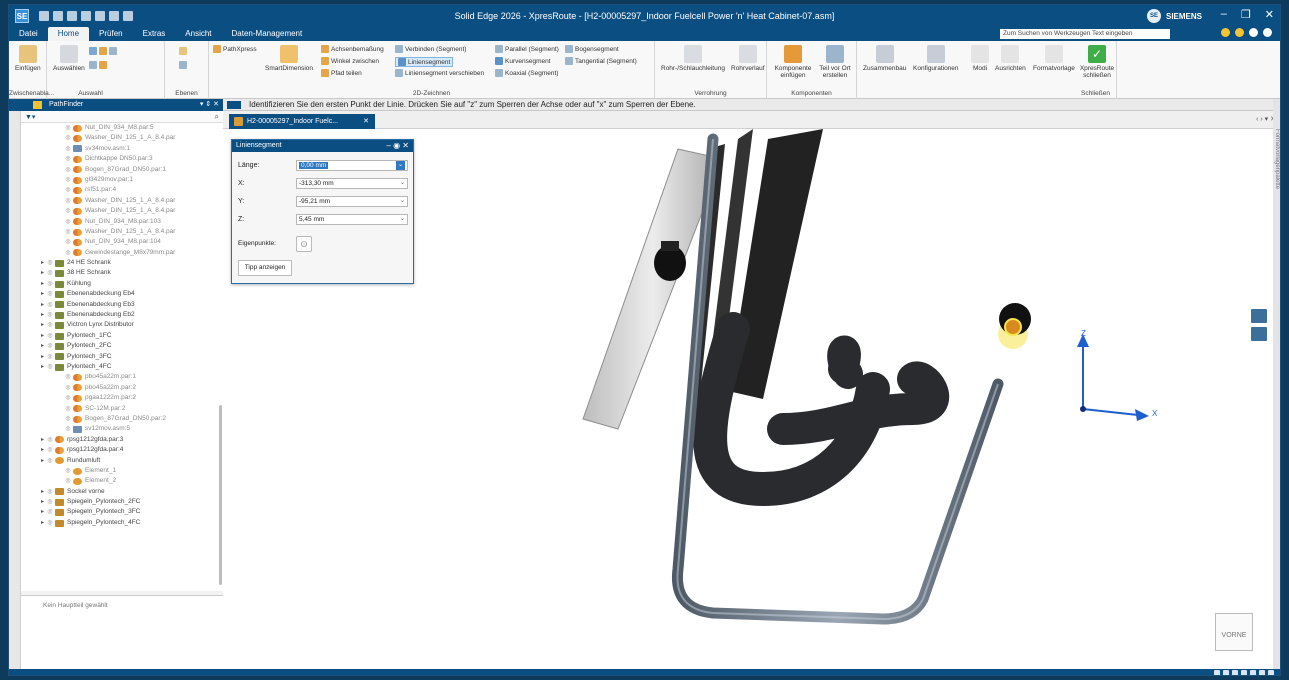  Describe the element at coordinates (122, 471) in the screenshot. I see `tree-item: ◎ Element_1` at that location.